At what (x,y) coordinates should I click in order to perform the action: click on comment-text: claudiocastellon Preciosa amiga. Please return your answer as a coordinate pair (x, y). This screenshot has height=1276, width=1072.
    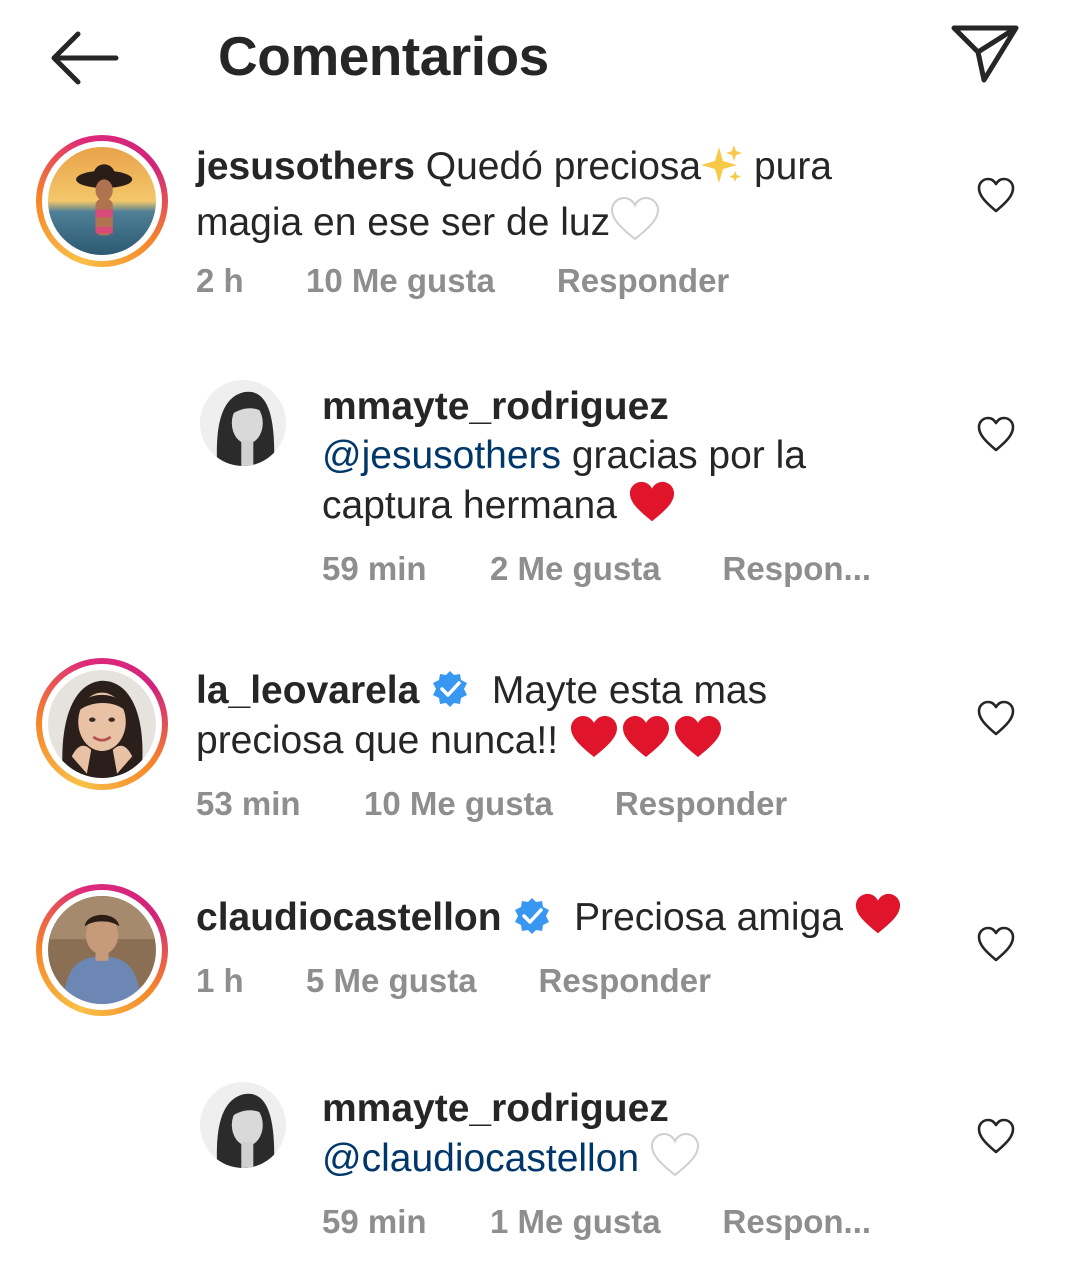
    Looking at the image, I should click on (576, 920).